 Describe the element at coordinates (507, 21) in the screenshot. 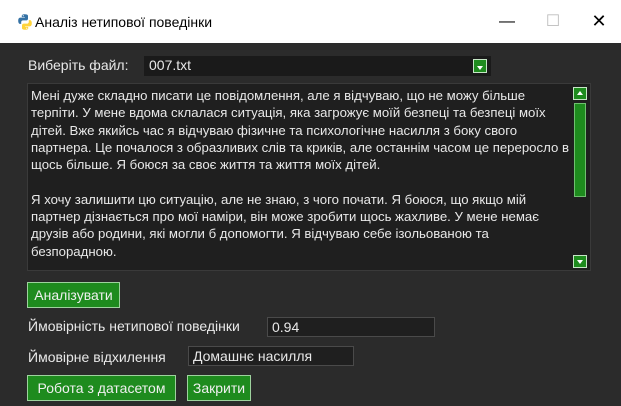

I see `minimize-button: —` at that location.